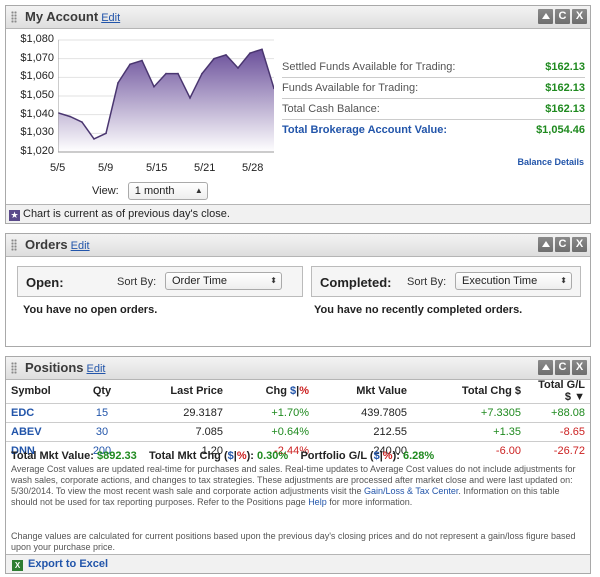  Describe the element at coordinates (223, 281) in the screenshot. I see `open-sort-select: Order Time ⬍` at that location.